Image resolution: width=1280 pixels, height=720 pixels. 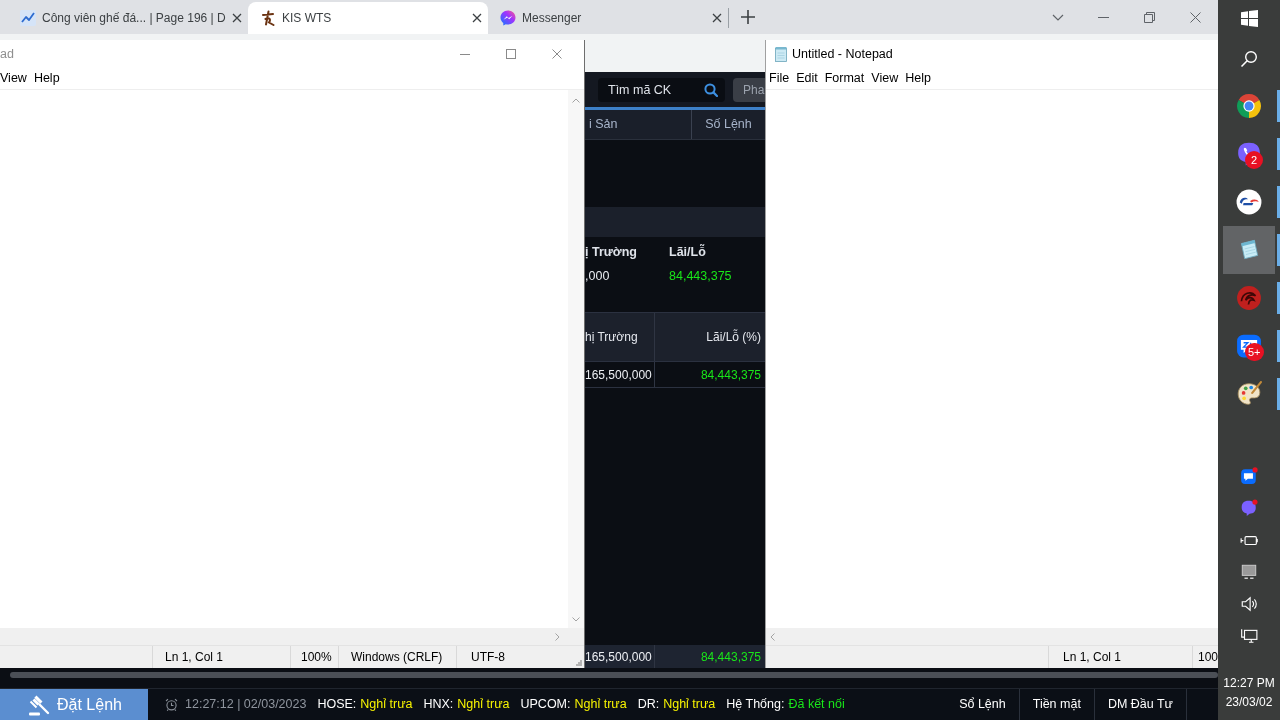 What do you see at coordinates (1249, 604) in the screenshot?
I see `volume-icon` at bounding box center [1249, 604].